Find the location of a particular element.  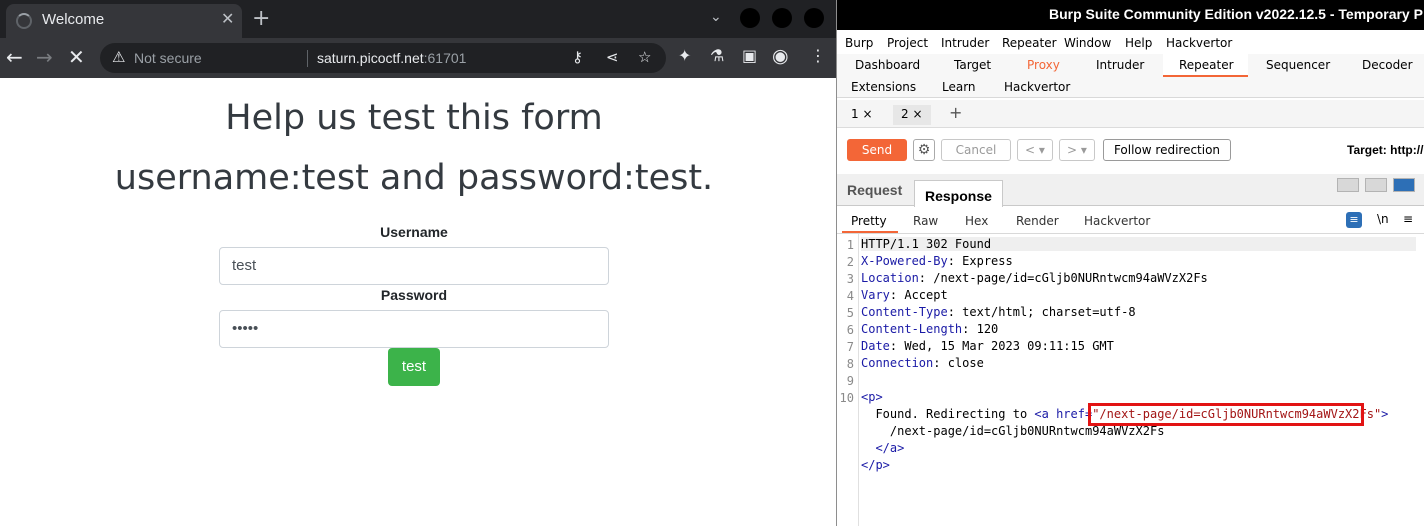

format-tab-hackvertor: Hackvertor is located at coordinates (1117, 221).